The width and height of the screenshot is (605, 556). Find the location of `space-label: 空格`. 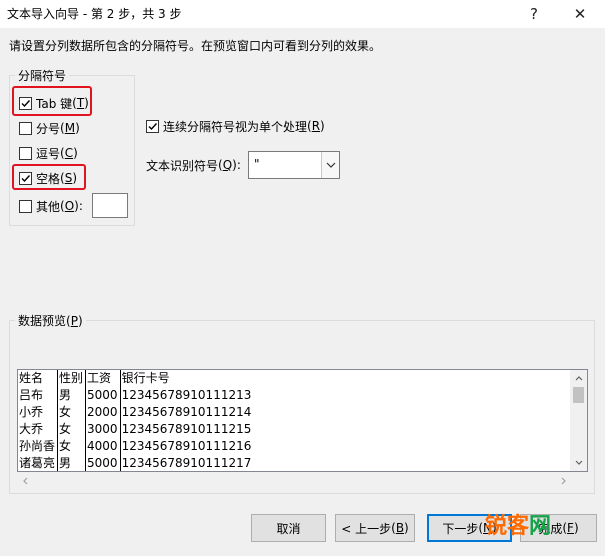

space-label: 空格 is located at coordinates (48, 178).